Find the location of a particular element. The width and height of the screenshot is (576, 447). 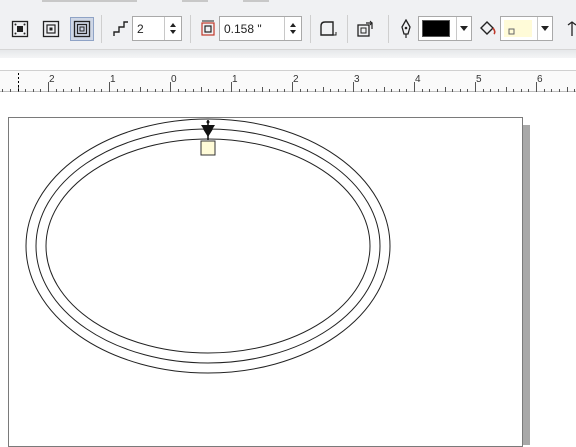

contour-offset-icon is located at coordinates (208, 28).